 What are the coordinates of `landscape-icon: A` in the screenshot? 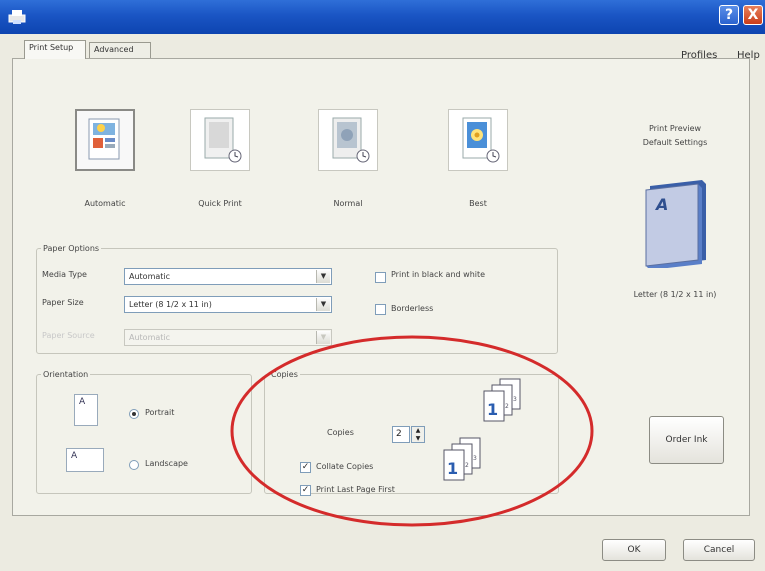 It's located at (85, 460).